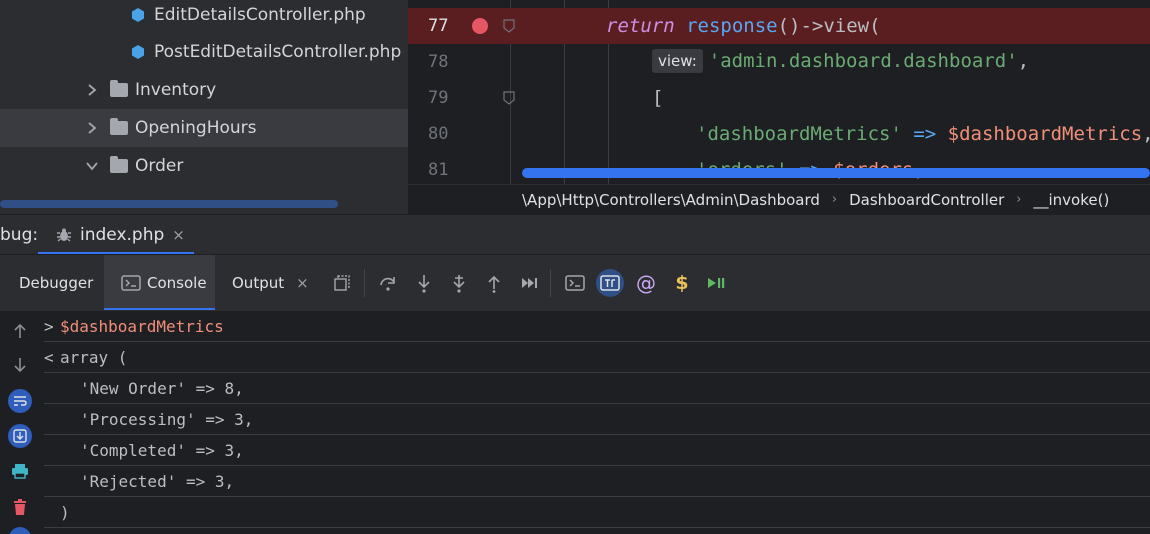 This screenshot has width=1150, height=534. Describe the element at coordinates (20, 507) in the screenshot. I see `trash-icon` at that location.